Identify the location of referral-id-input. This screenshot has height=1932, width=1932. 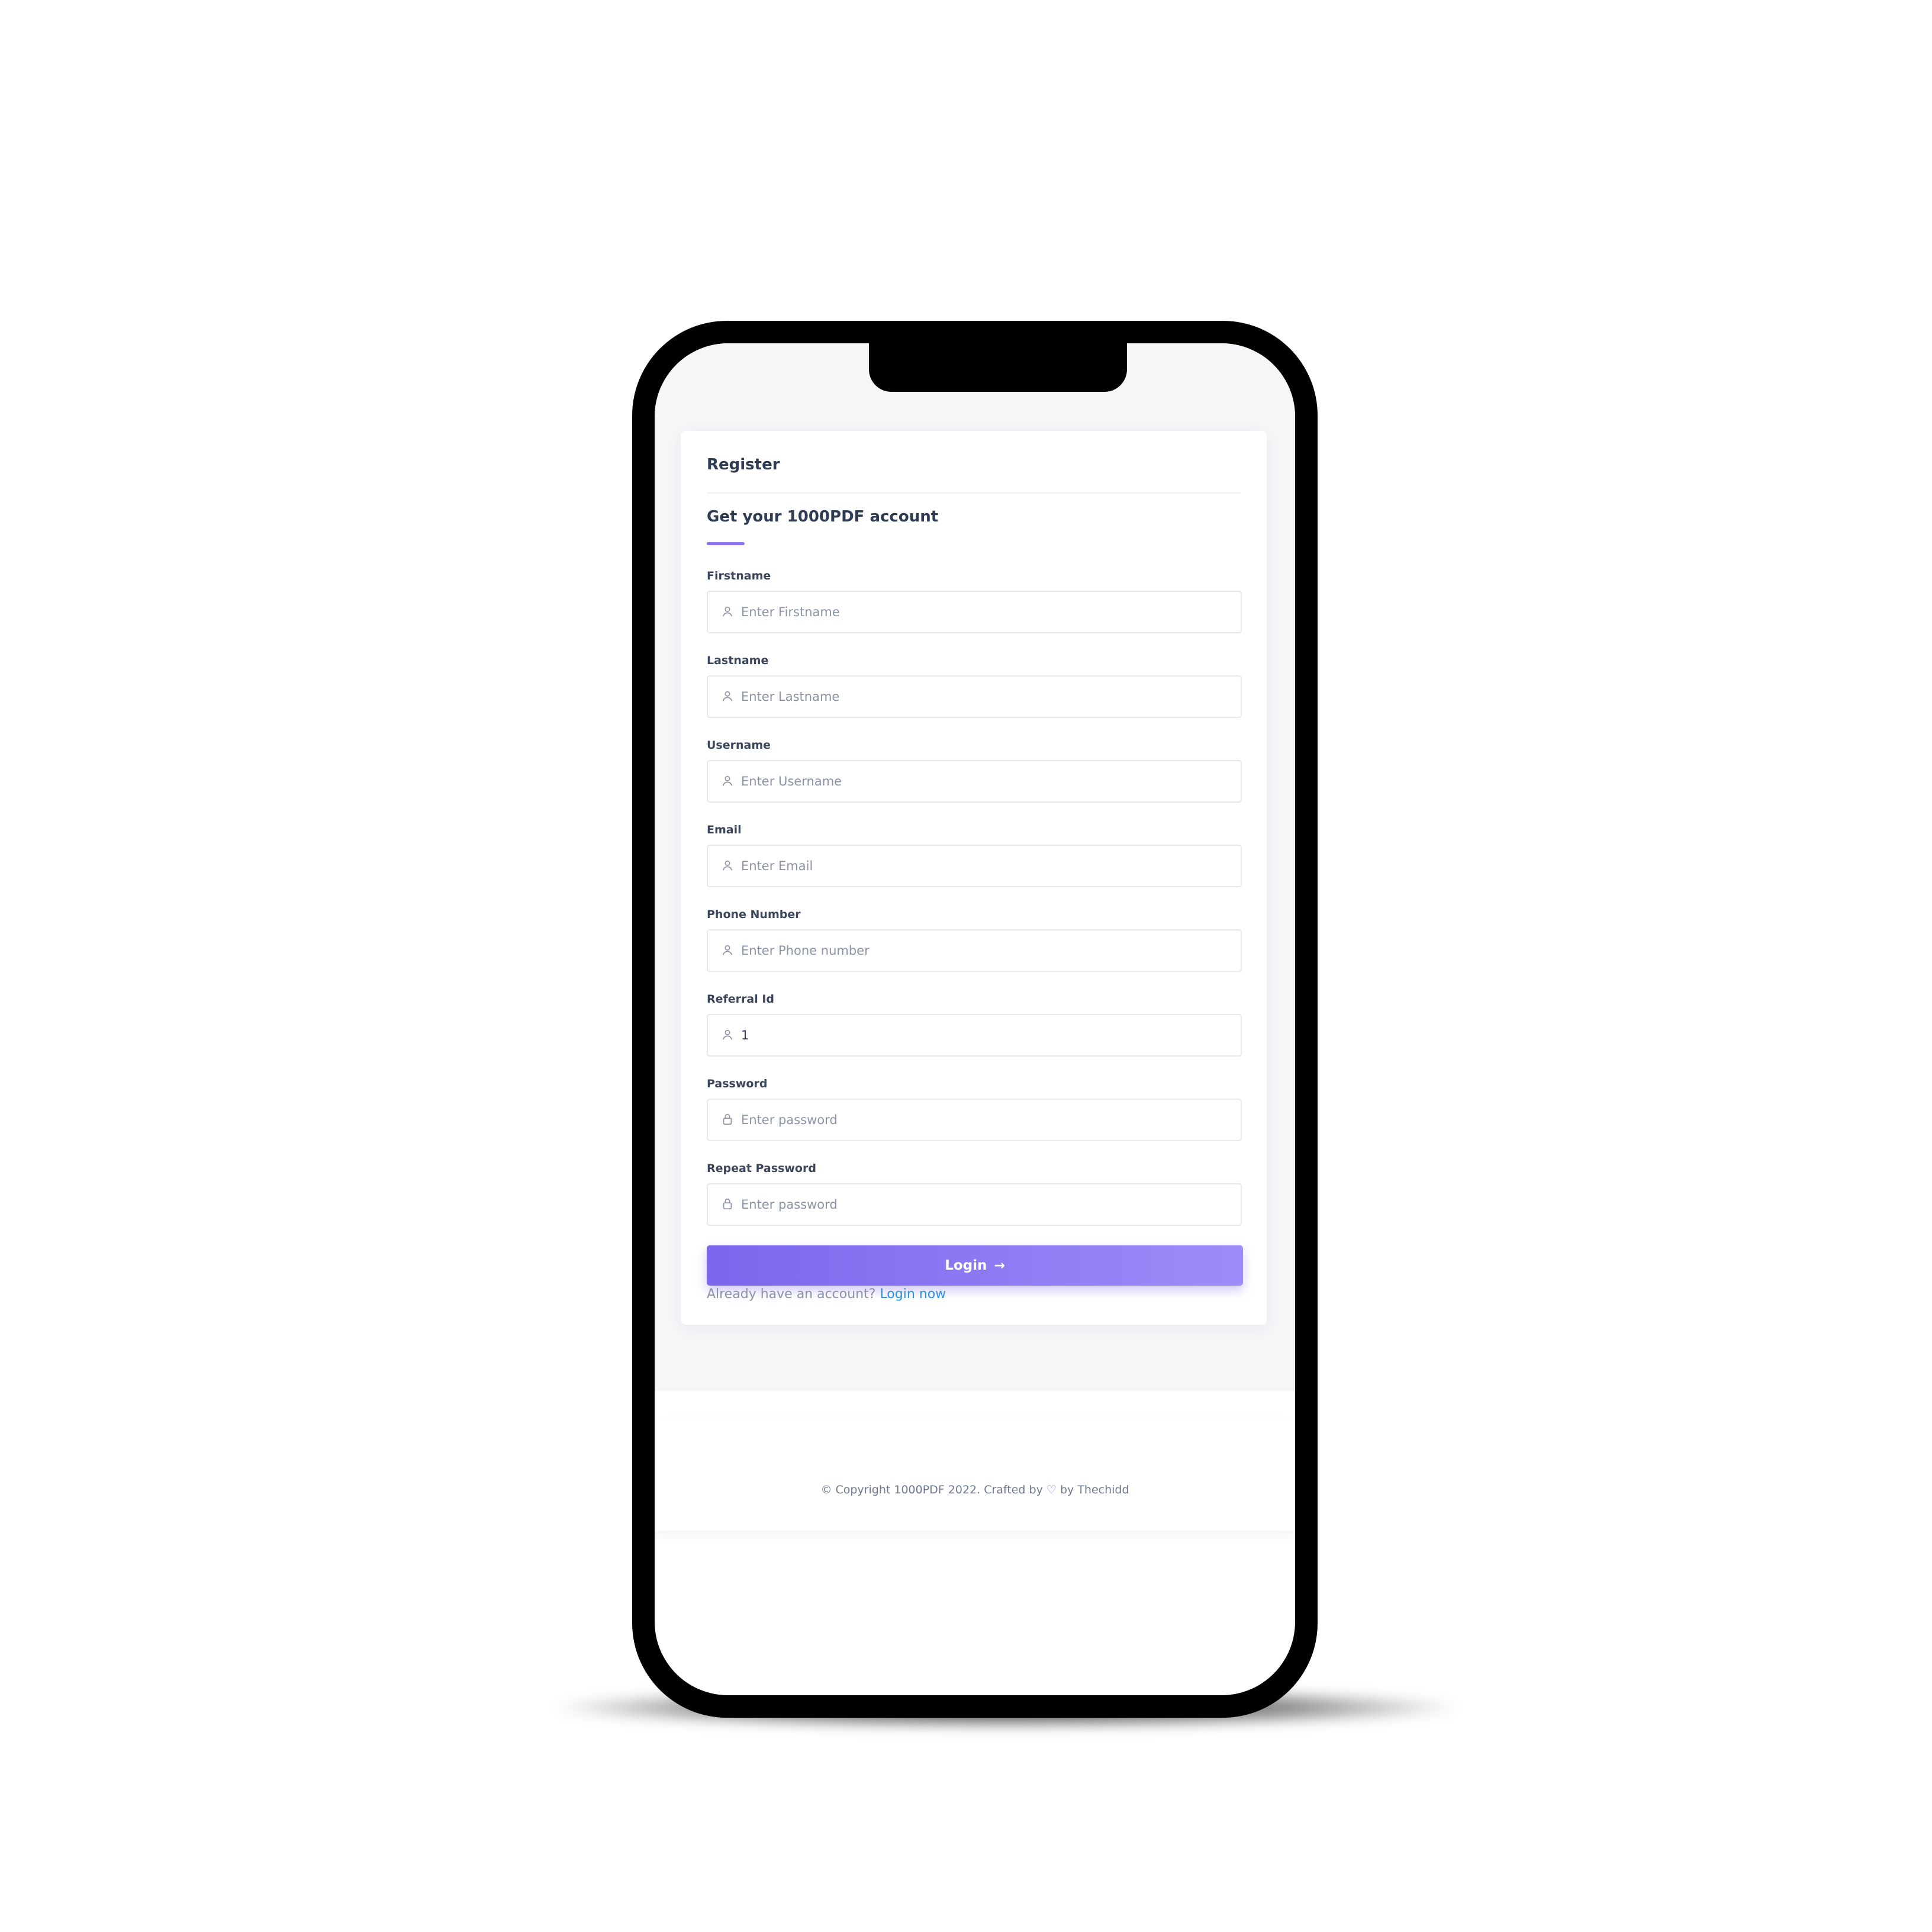
(988, 1035).